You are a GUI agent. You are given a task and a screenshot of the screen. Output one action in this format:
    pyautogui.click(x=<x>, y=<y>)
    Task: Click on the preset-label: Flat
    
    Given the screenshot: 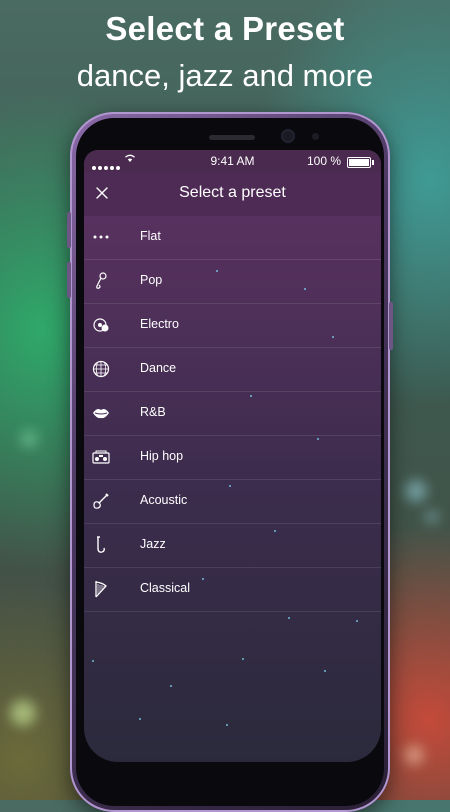 What is the action you would take?
    pyautogui.click(x=150, y=236)
    